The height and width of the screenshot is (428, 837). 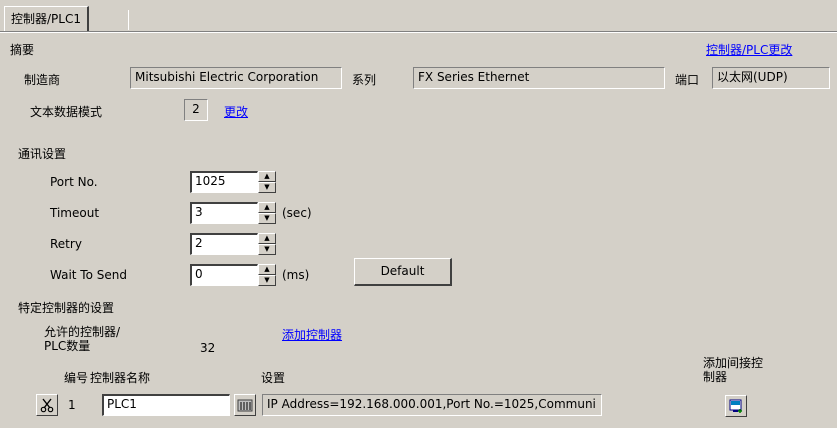 What do you see at coordinates (749, 49) in the screenshot?
I see `controller-change-link: 控制器/PLC更改` at bounding box center [749, 49].